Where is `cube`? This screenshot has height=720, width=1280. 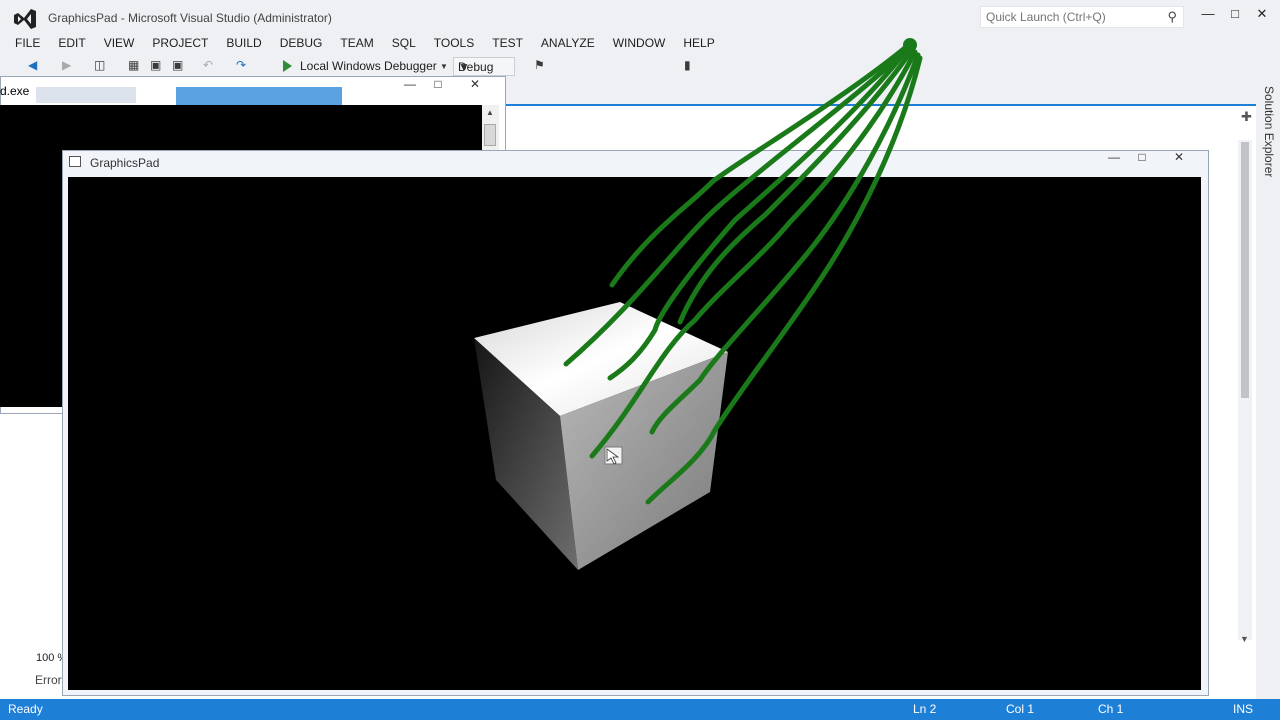 cube is located at coordinates (601, 436).